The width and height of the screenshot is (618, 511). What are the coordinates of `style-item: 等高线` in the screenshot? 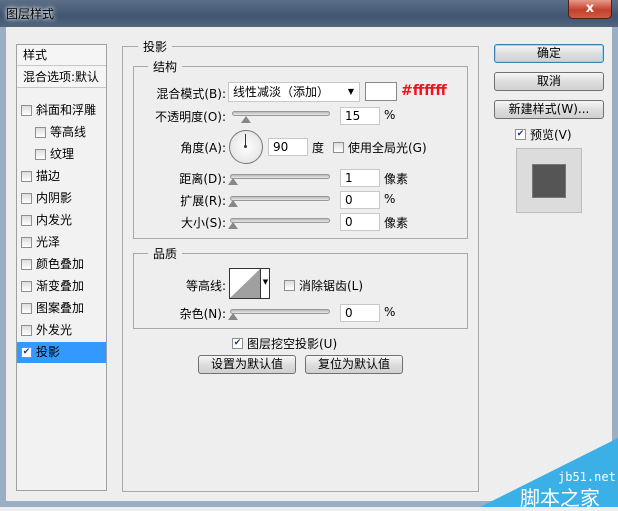 It's located at (61, 132).